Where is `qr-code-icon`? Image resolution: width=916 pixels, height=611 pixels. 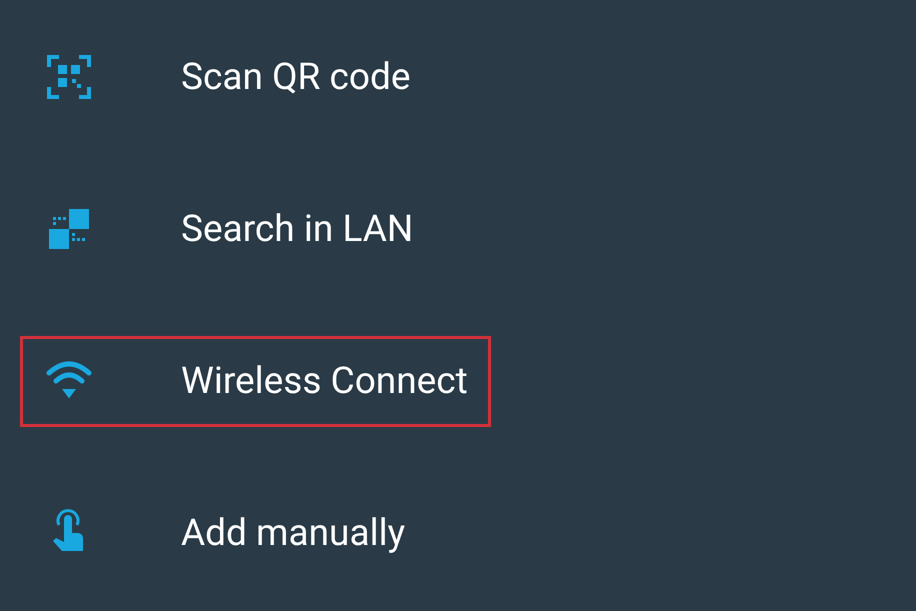 qr-code-icon is located at coordinates (69, 77).